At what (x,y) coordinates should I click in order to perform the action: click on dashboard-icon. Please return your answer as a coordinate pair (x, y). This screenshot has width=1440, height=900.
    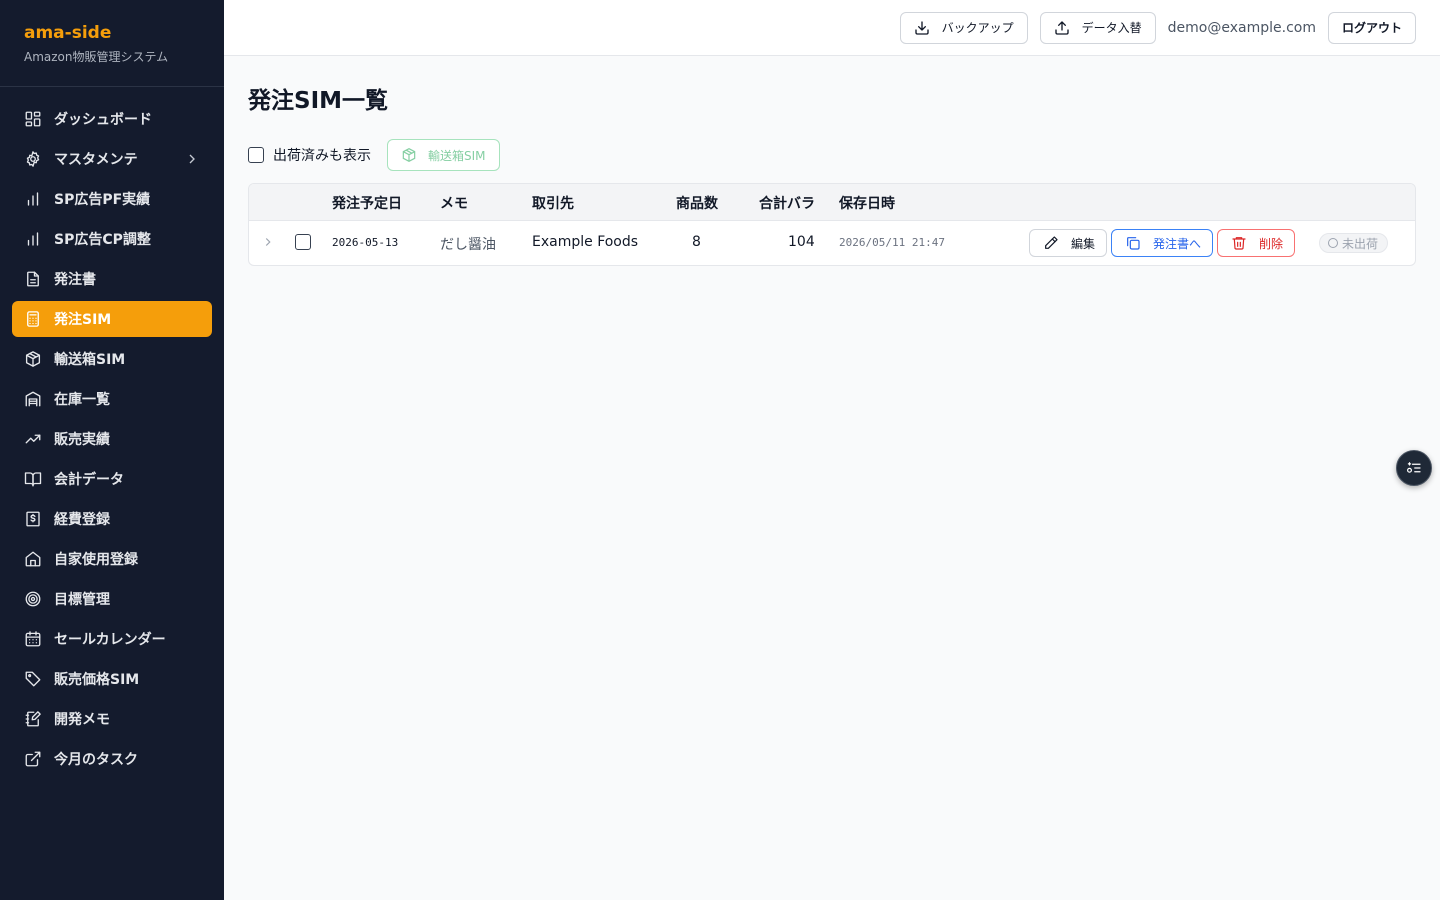
    Looking at the image, I should click on (33, 119).